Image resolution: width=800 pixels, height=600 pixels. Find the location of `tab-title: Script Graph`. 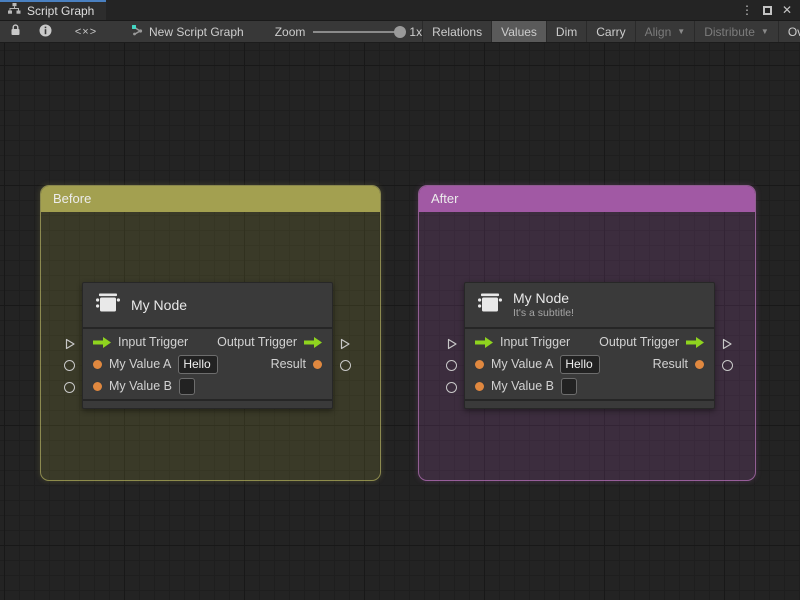

tab-title: Script Graph is located at coordinates (61, 11).